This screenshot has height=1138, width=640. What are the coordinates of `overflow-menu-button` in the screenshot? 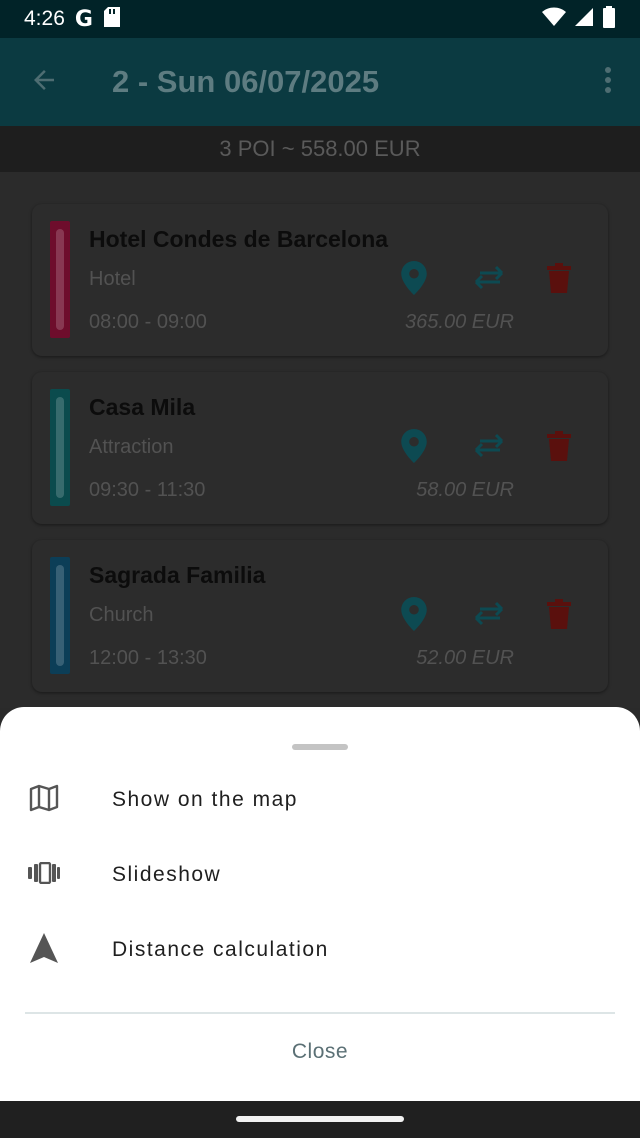 It's located at (608, 82).